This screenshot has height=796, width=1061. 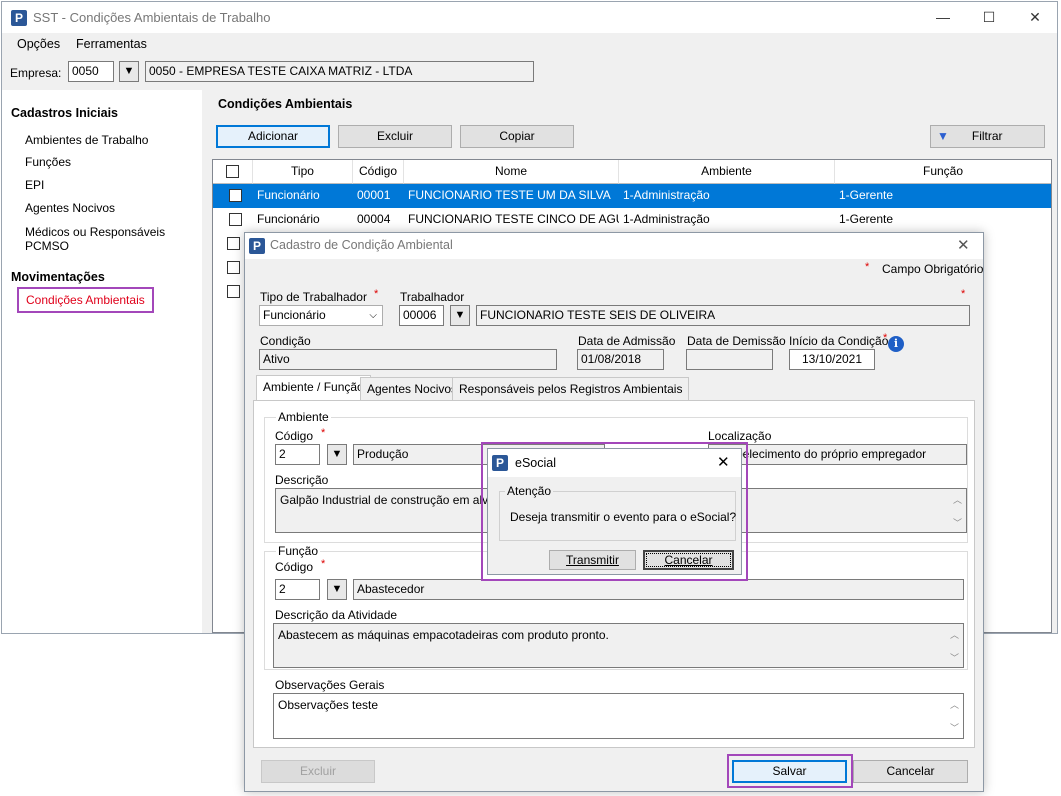 What do you see at coordinates (297, 589) in the screenshot?
I see `funcao-codigo-field: 2` at bounding box center [297, 589].